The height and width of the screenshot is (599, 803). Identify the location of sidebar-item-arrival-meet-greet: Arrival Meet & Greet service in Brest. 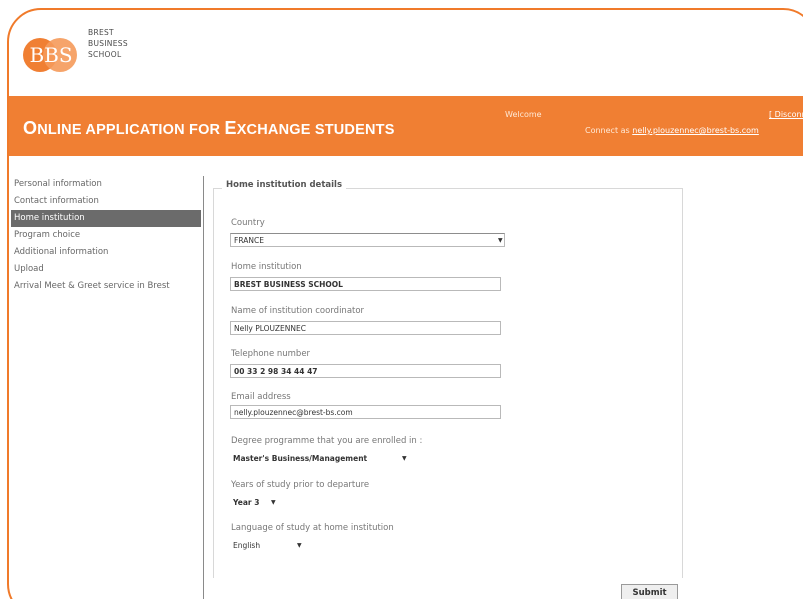
(106, 286).